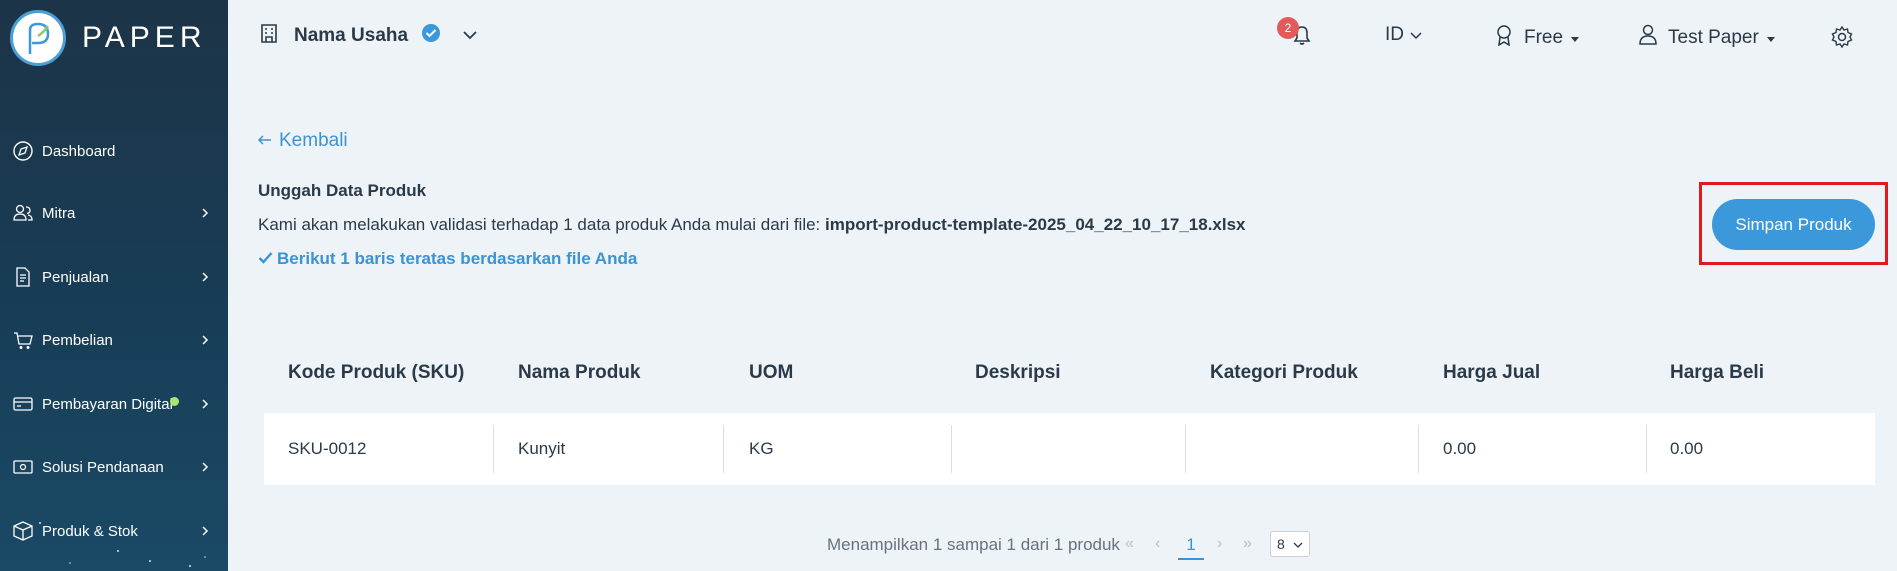 Image resolution: width=1897 pixels, height=571 pixels. I want to click on business-selector: Nama Usaha, so click(368, 35).